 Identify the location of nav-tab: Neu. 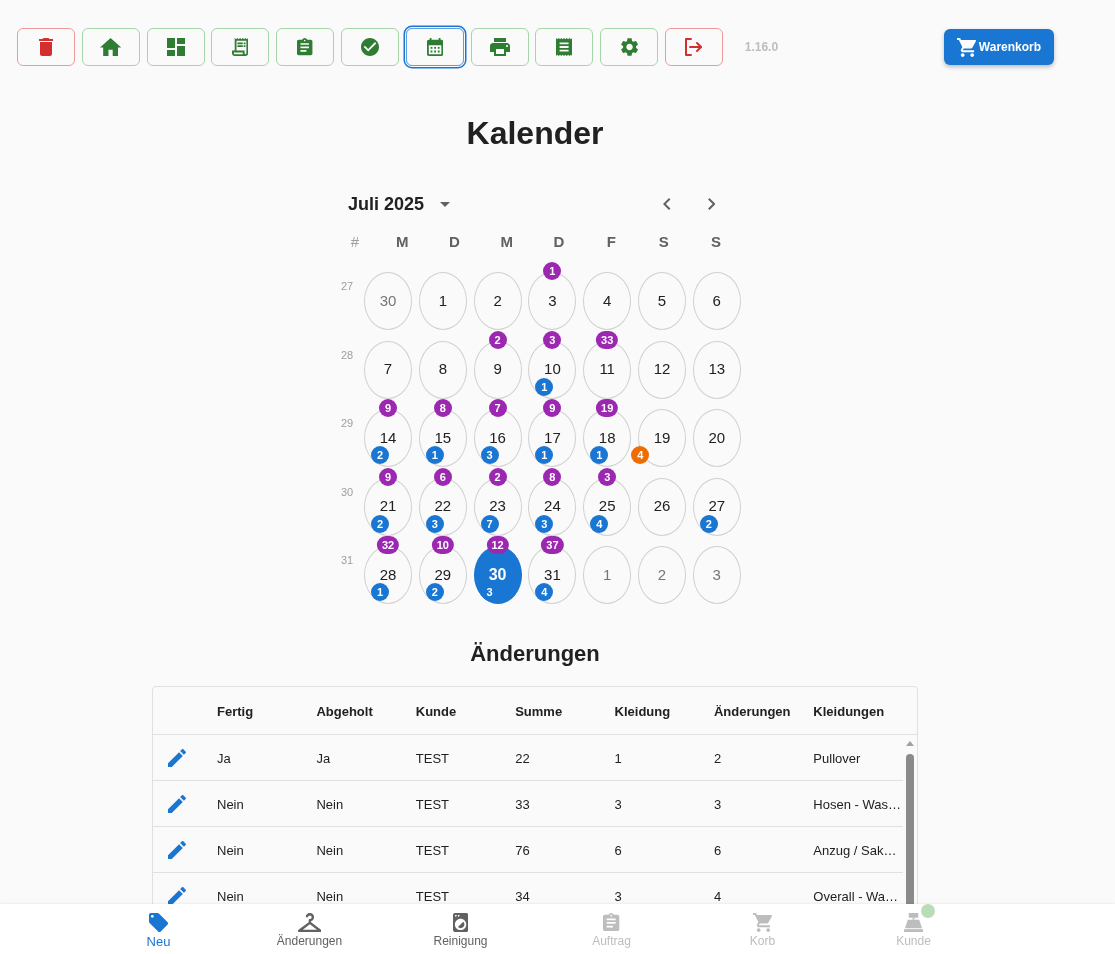
(158, 929).